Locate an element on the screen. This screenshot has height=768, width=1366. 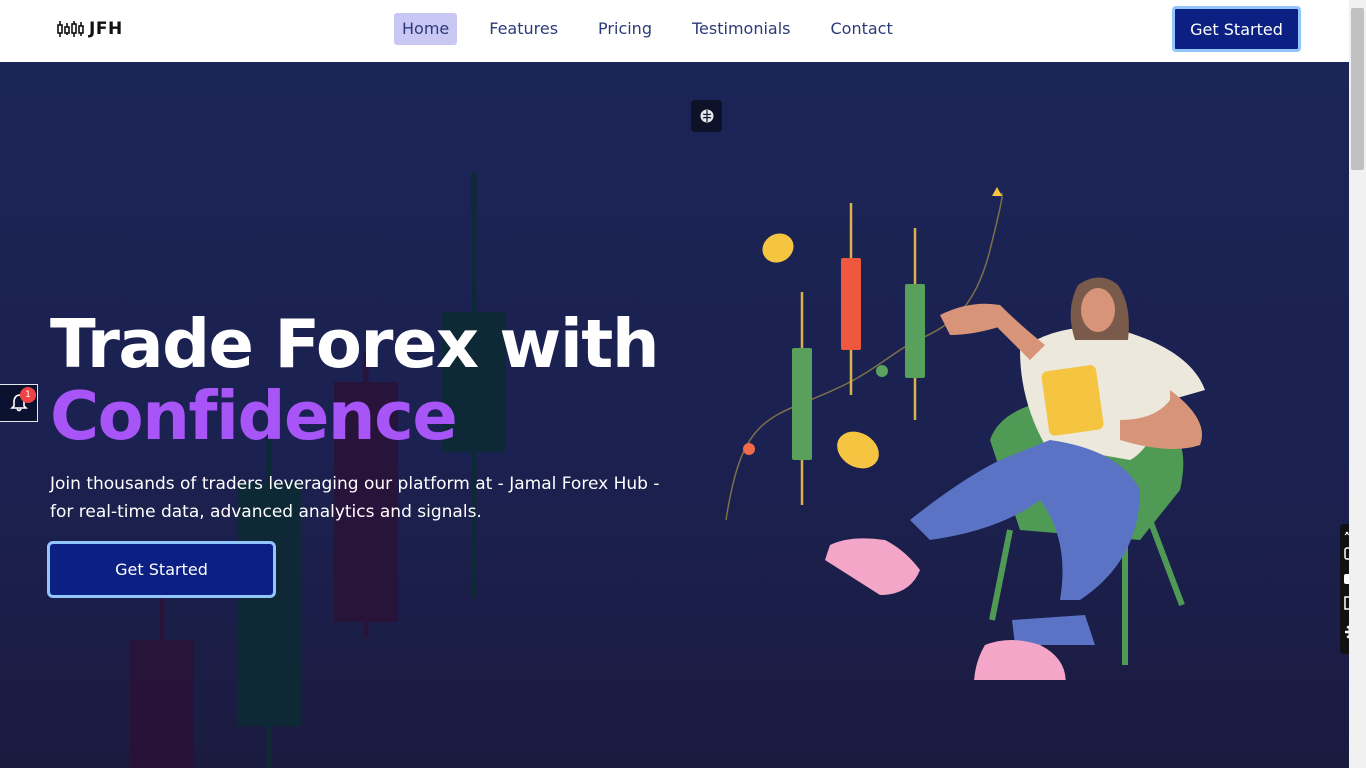
nav-home: Home is located at coordinates (426, 29).